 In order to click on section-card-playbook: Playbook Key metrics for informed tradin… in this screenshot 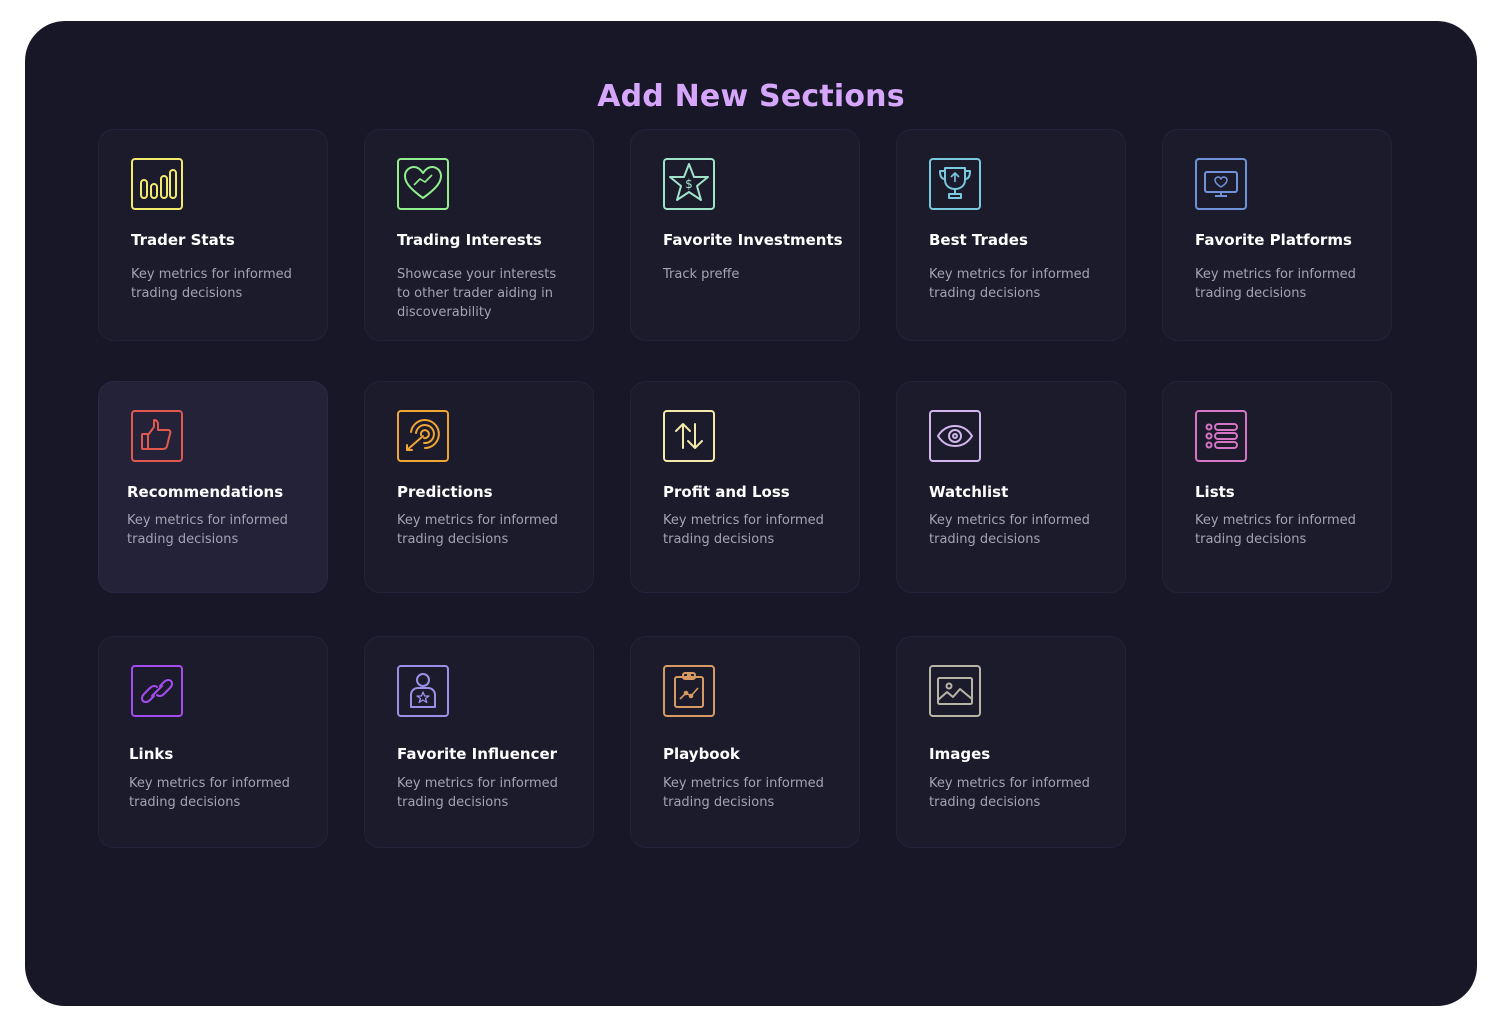, I will do `click(745, 742)`.